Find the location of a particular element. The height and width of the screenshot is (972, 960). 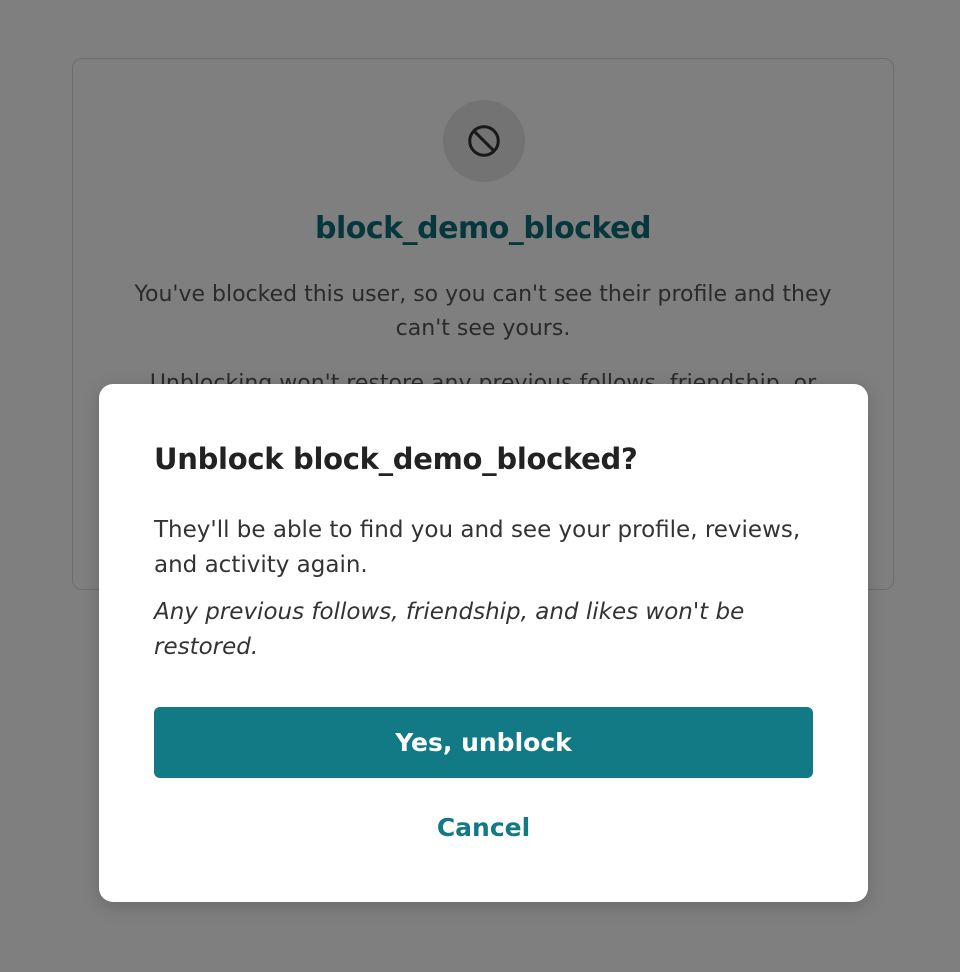

cancel-button: Cancel is located at coordinates (483, 827).